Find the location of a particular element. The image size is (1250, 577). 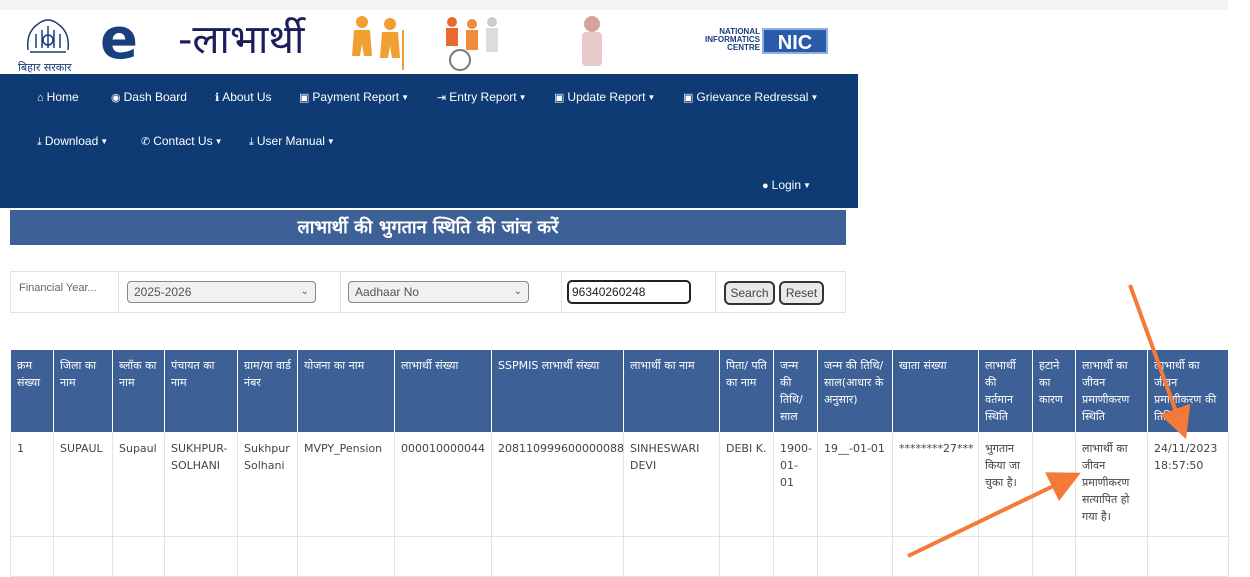

nav-update-report: ▣ Update Report ▼ is located at coordinates (604, 97).